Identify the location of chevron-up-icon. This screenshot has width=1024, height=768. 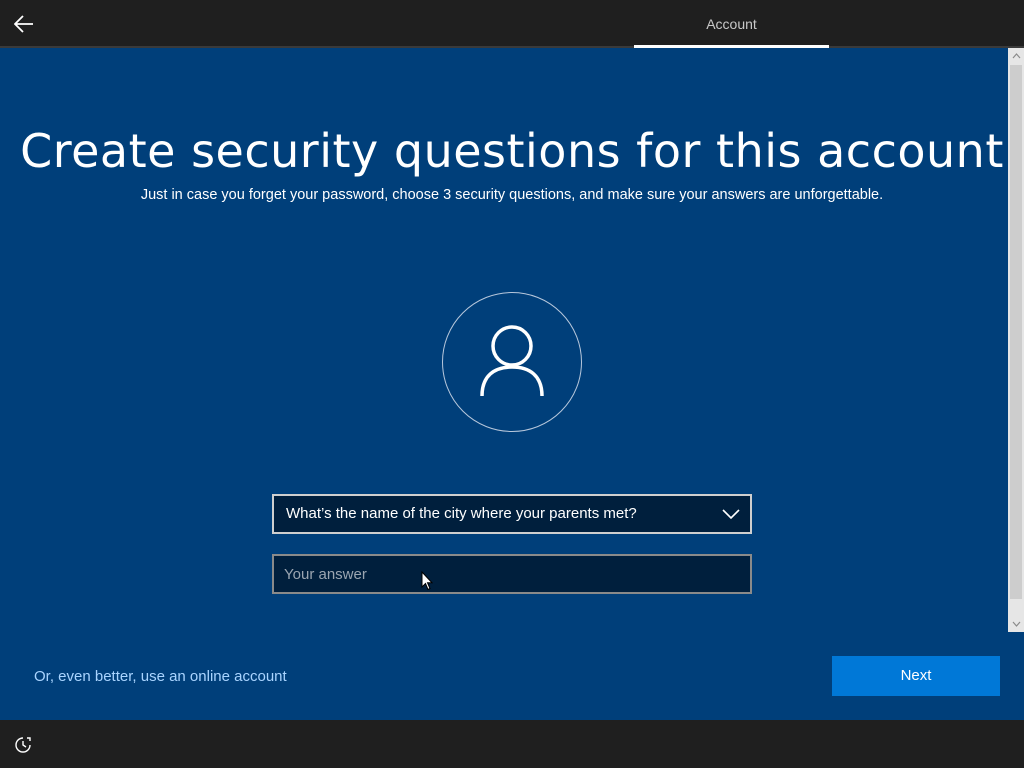
(1016, 56).